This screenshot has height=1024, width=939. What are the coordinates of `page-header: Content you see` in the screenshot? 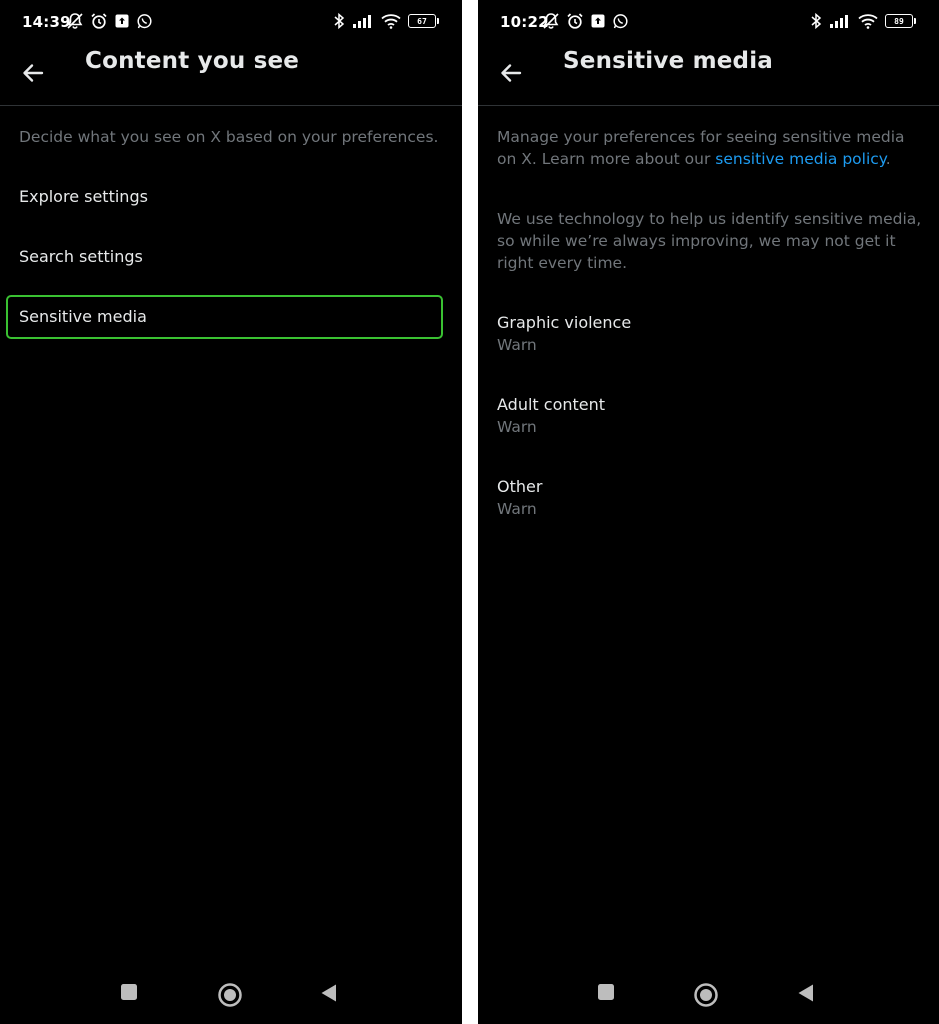 It's located at (231, 75).